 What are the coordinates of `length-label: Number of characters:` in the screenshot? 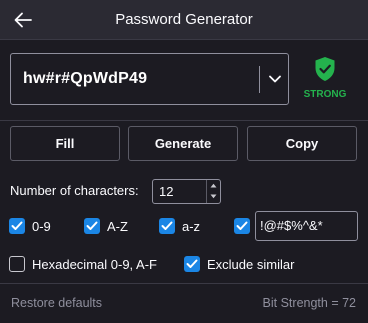 It's located at (74, 190).